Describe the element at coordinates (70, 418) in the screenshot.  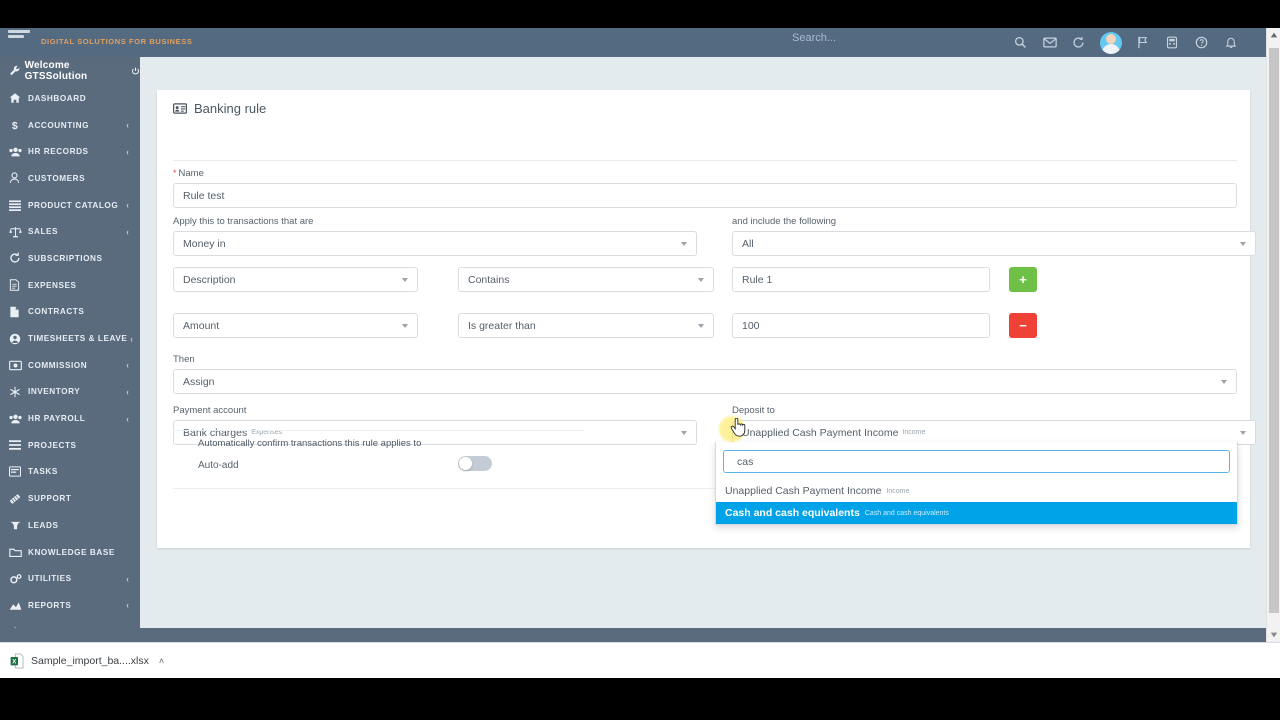
I see `sidebar-item-hr-payroll: HR PAYROLL ‹` at that location.